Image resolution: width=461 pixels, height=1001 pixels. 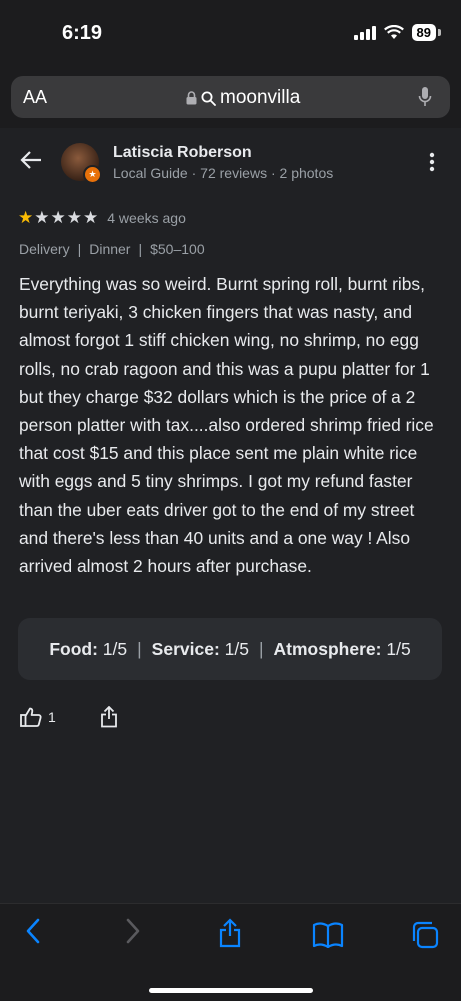 I want to click on cellular-signal-icon, so click(x=364, y=32).